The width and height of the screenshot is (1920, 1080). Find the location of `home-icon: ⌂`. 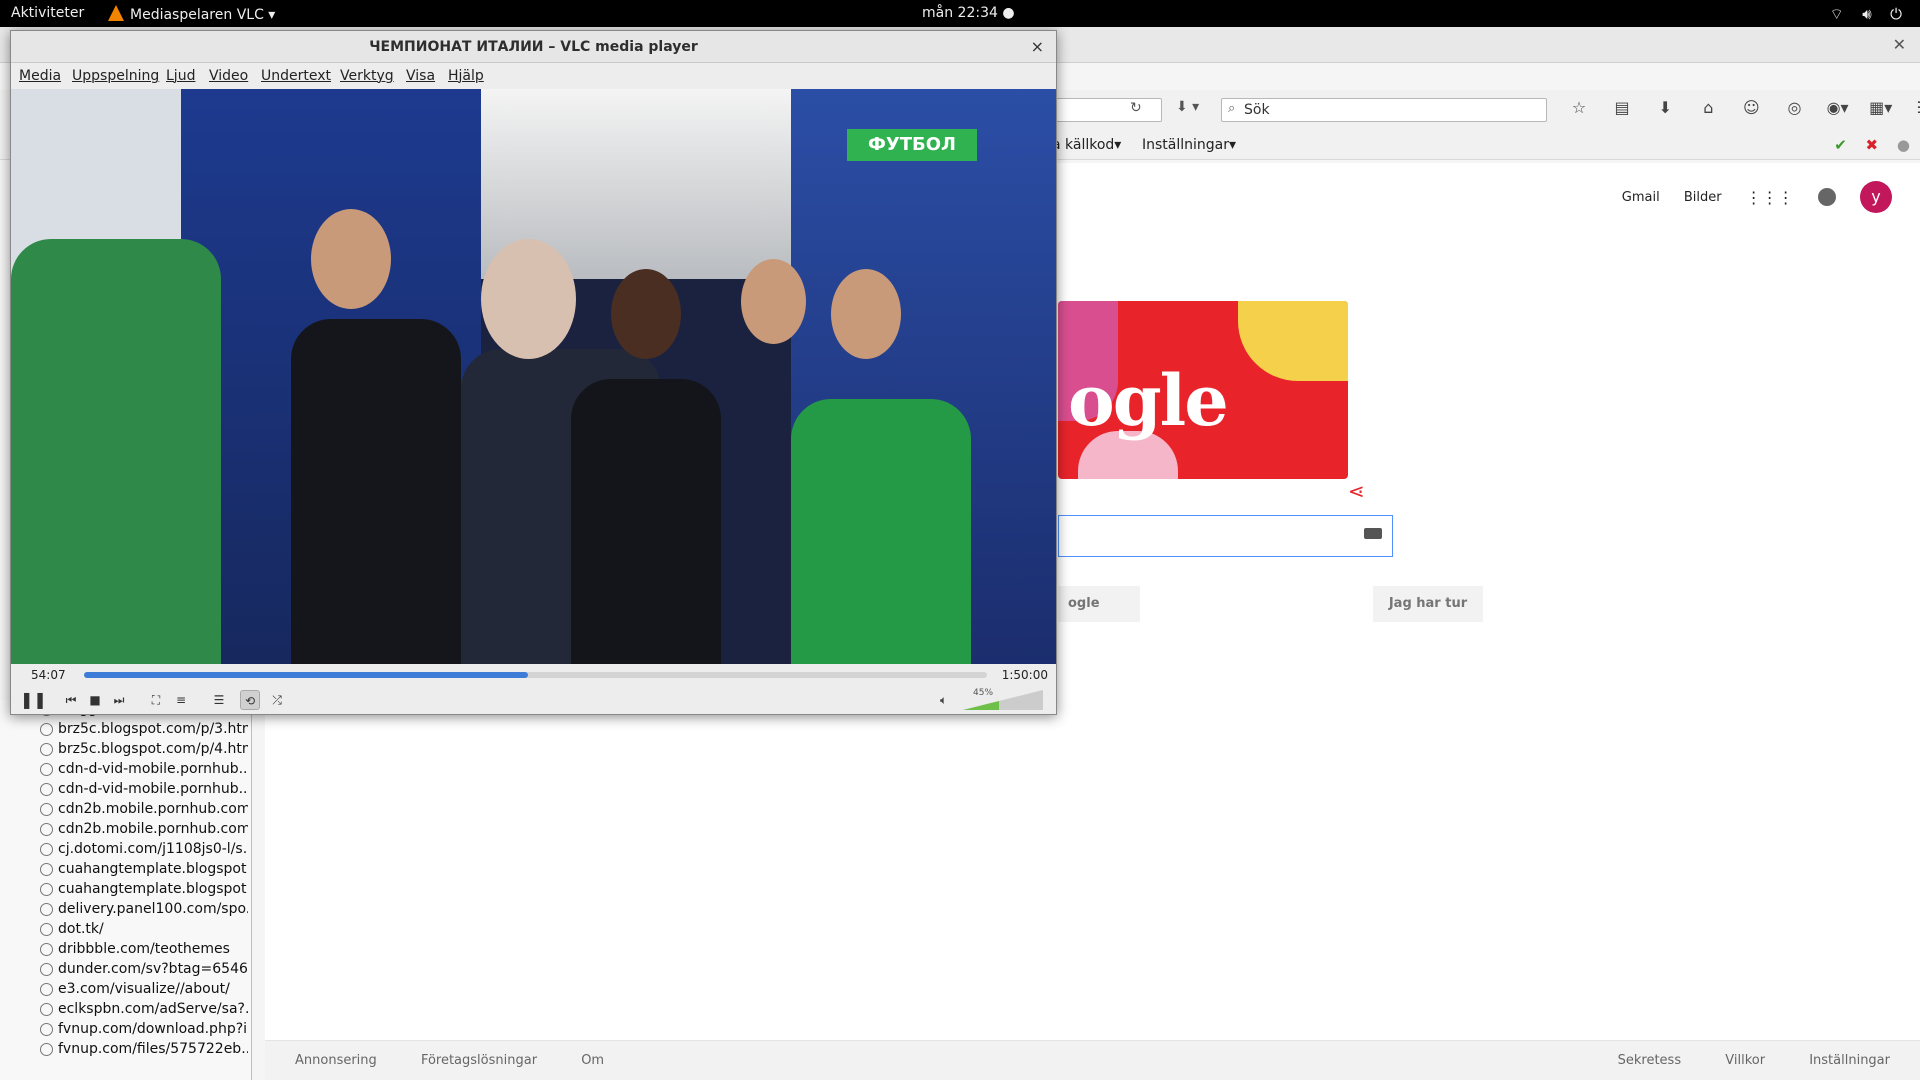

home-icon: ⌂ is located at coordinates (1708, 107).